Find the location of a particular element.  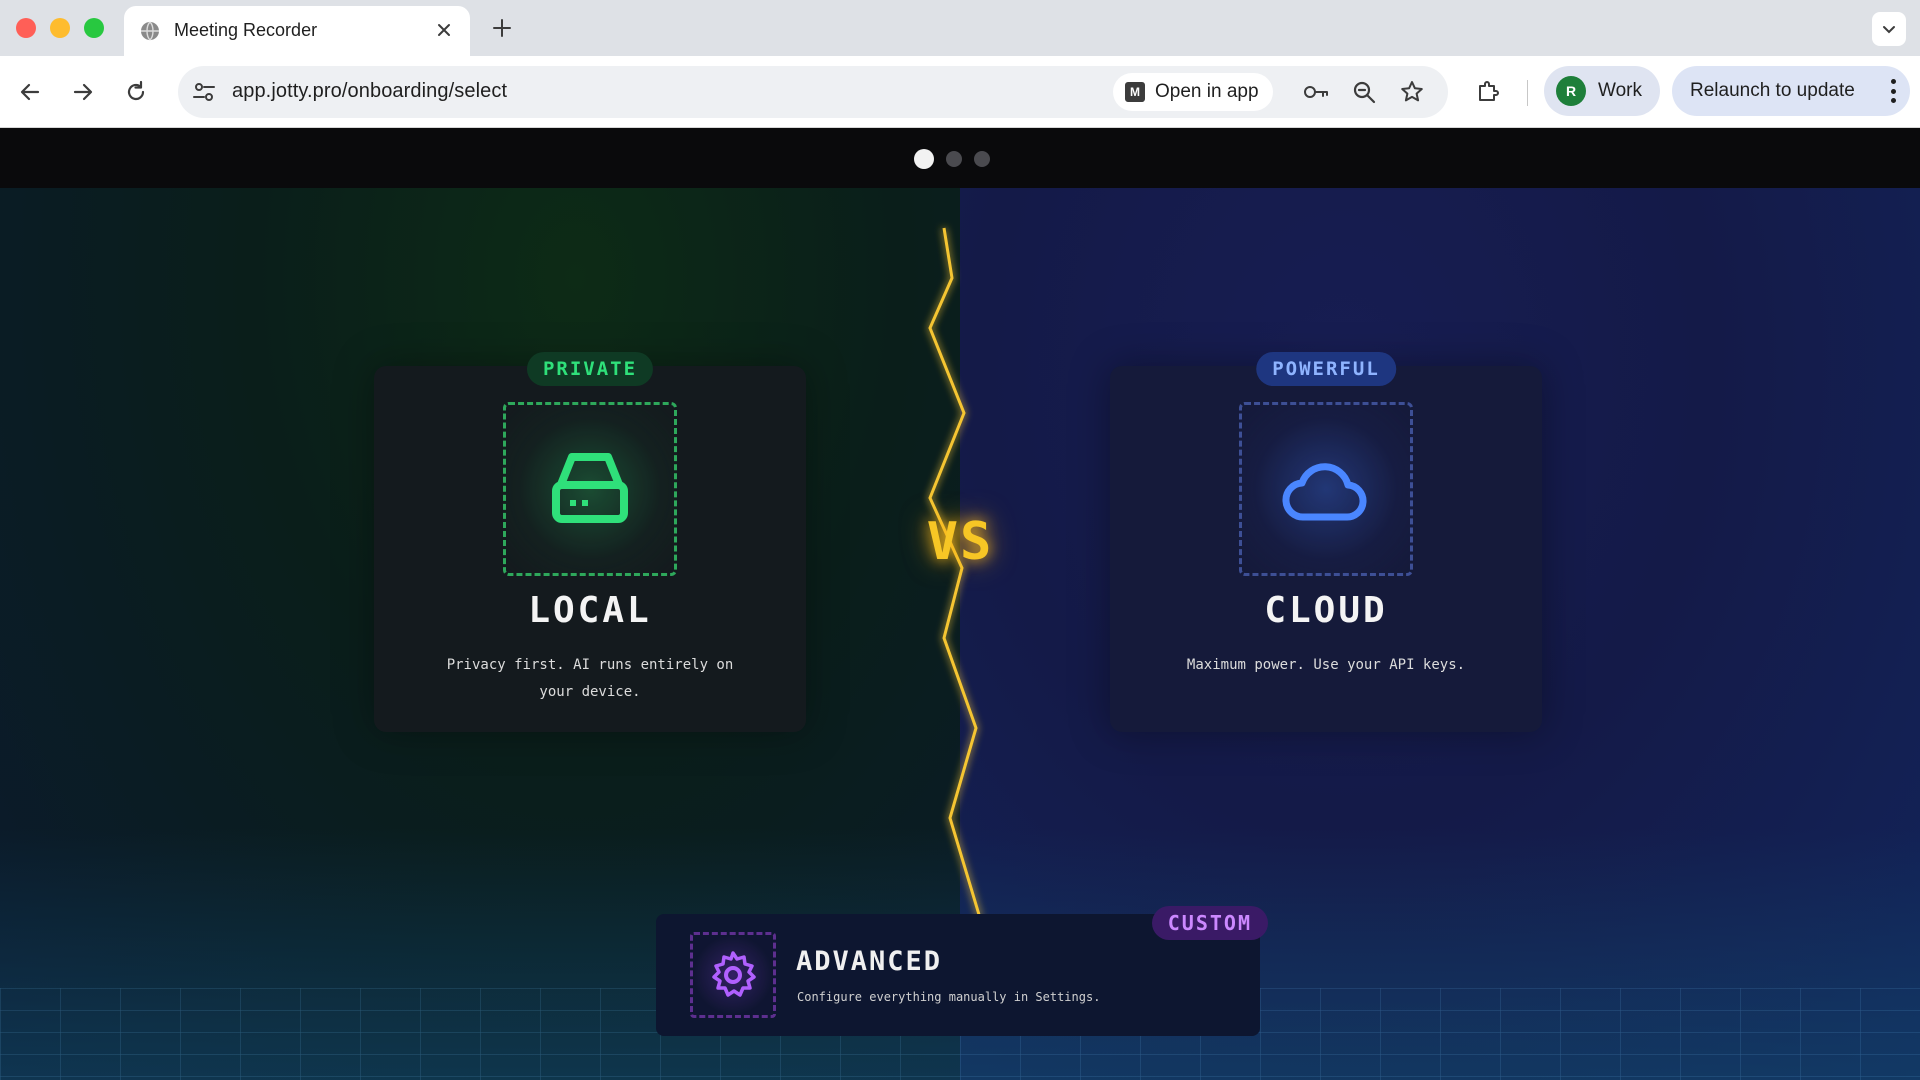

vs-label: VS is located at coordinates (960, 542).